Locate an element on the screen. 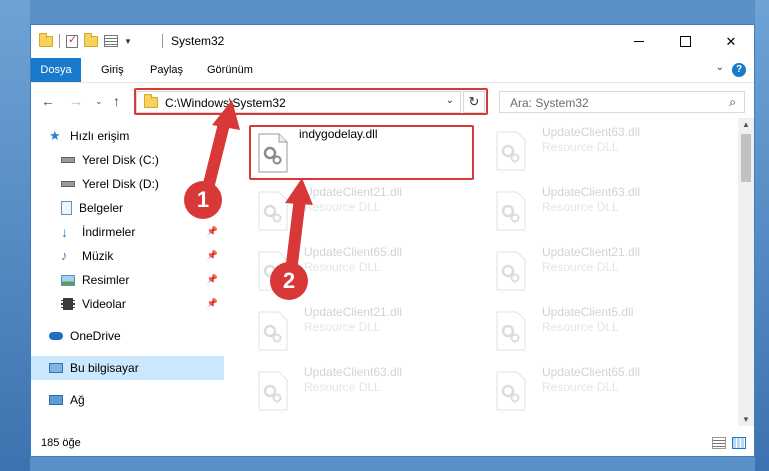  help-icon: ? is located at coordinates (739, 70).